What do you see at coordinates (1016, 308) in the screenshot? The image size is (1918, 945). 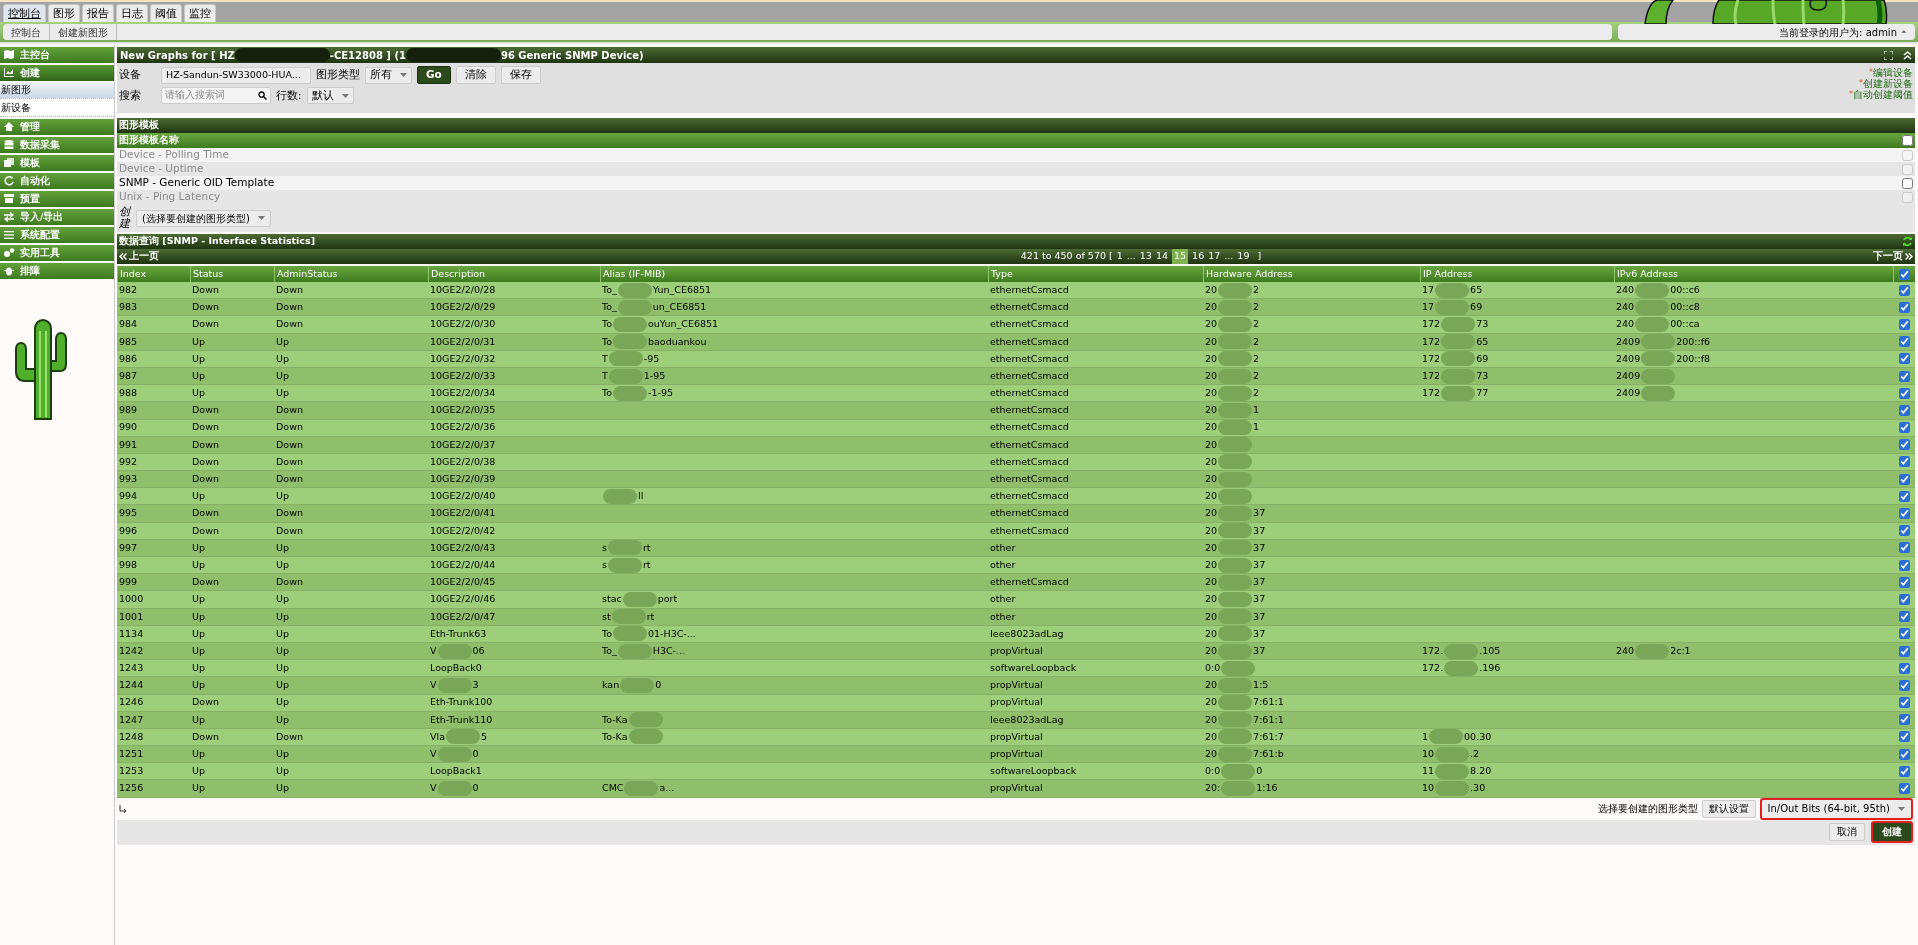 I see `table-row: 983 Down Down 10GE2/2/0/29 To_ un_CE6851 ethernetCsmacd 20 2 17 69 240 00::c8` at bounding box center [1016, 308].